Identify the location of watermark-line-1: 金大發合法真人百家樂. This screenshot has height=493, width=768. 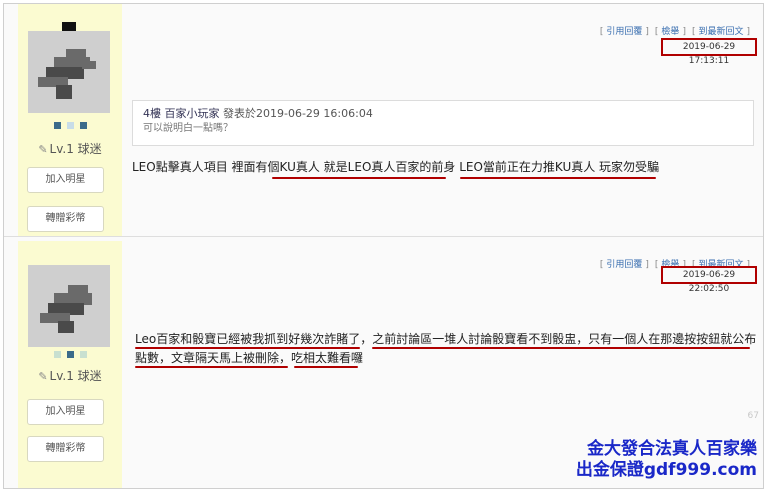
(672, 449).